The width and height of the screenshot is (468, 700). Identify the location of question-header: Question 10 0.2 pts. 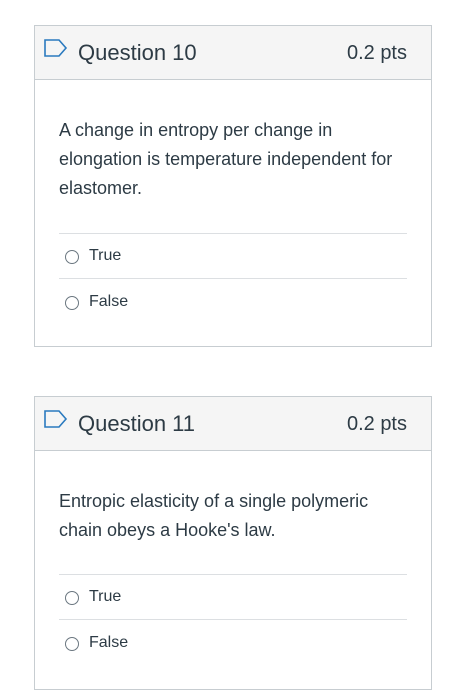
(233, 53).